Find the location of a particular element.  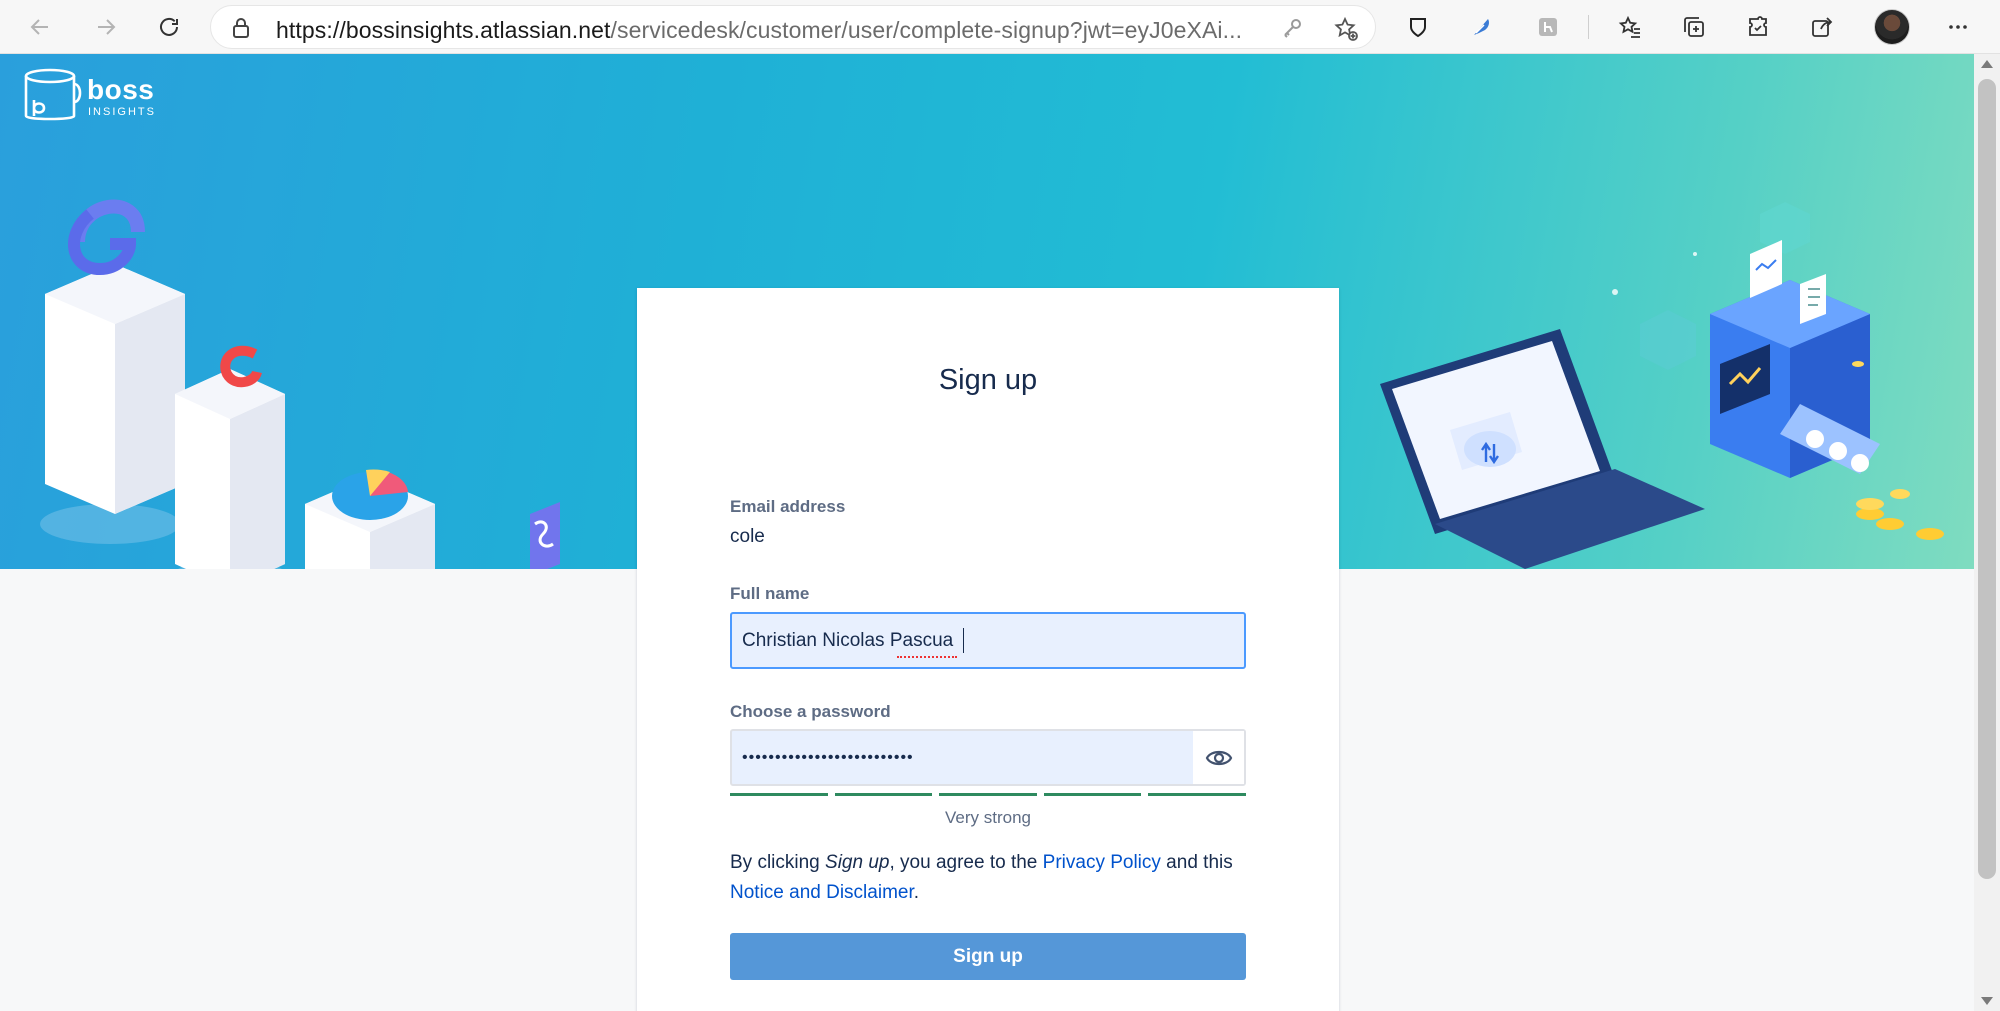

page-scrollbar is located at coordinates (1987, 532).